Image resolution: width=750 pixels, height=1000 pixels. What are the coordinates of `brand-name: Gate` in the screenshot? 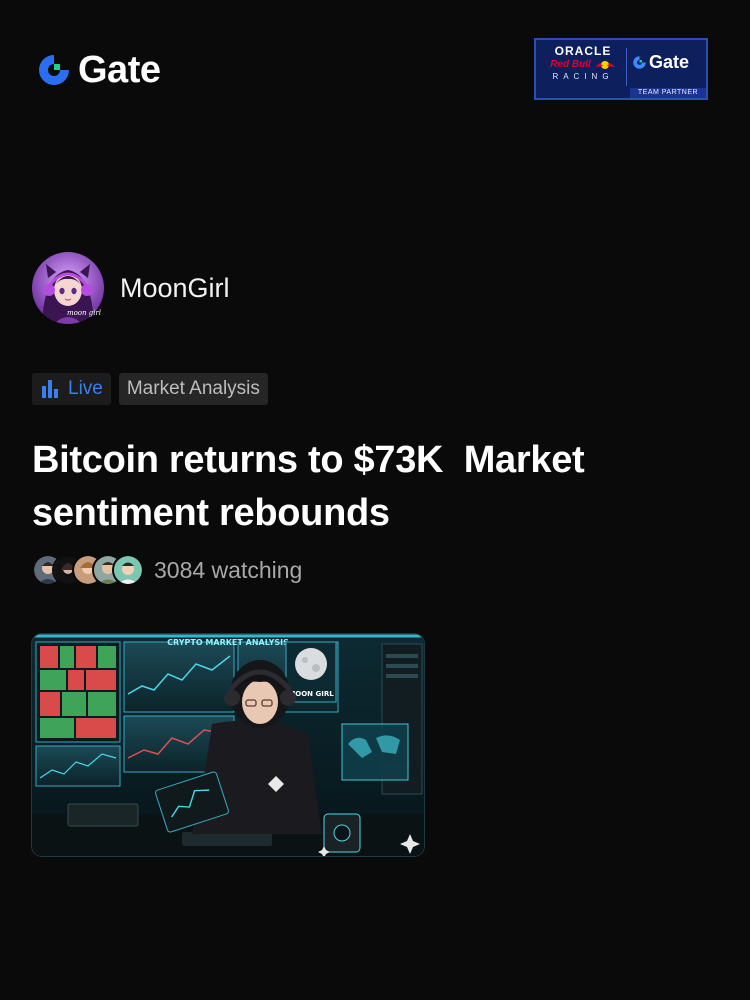 It's located at (119, 70).